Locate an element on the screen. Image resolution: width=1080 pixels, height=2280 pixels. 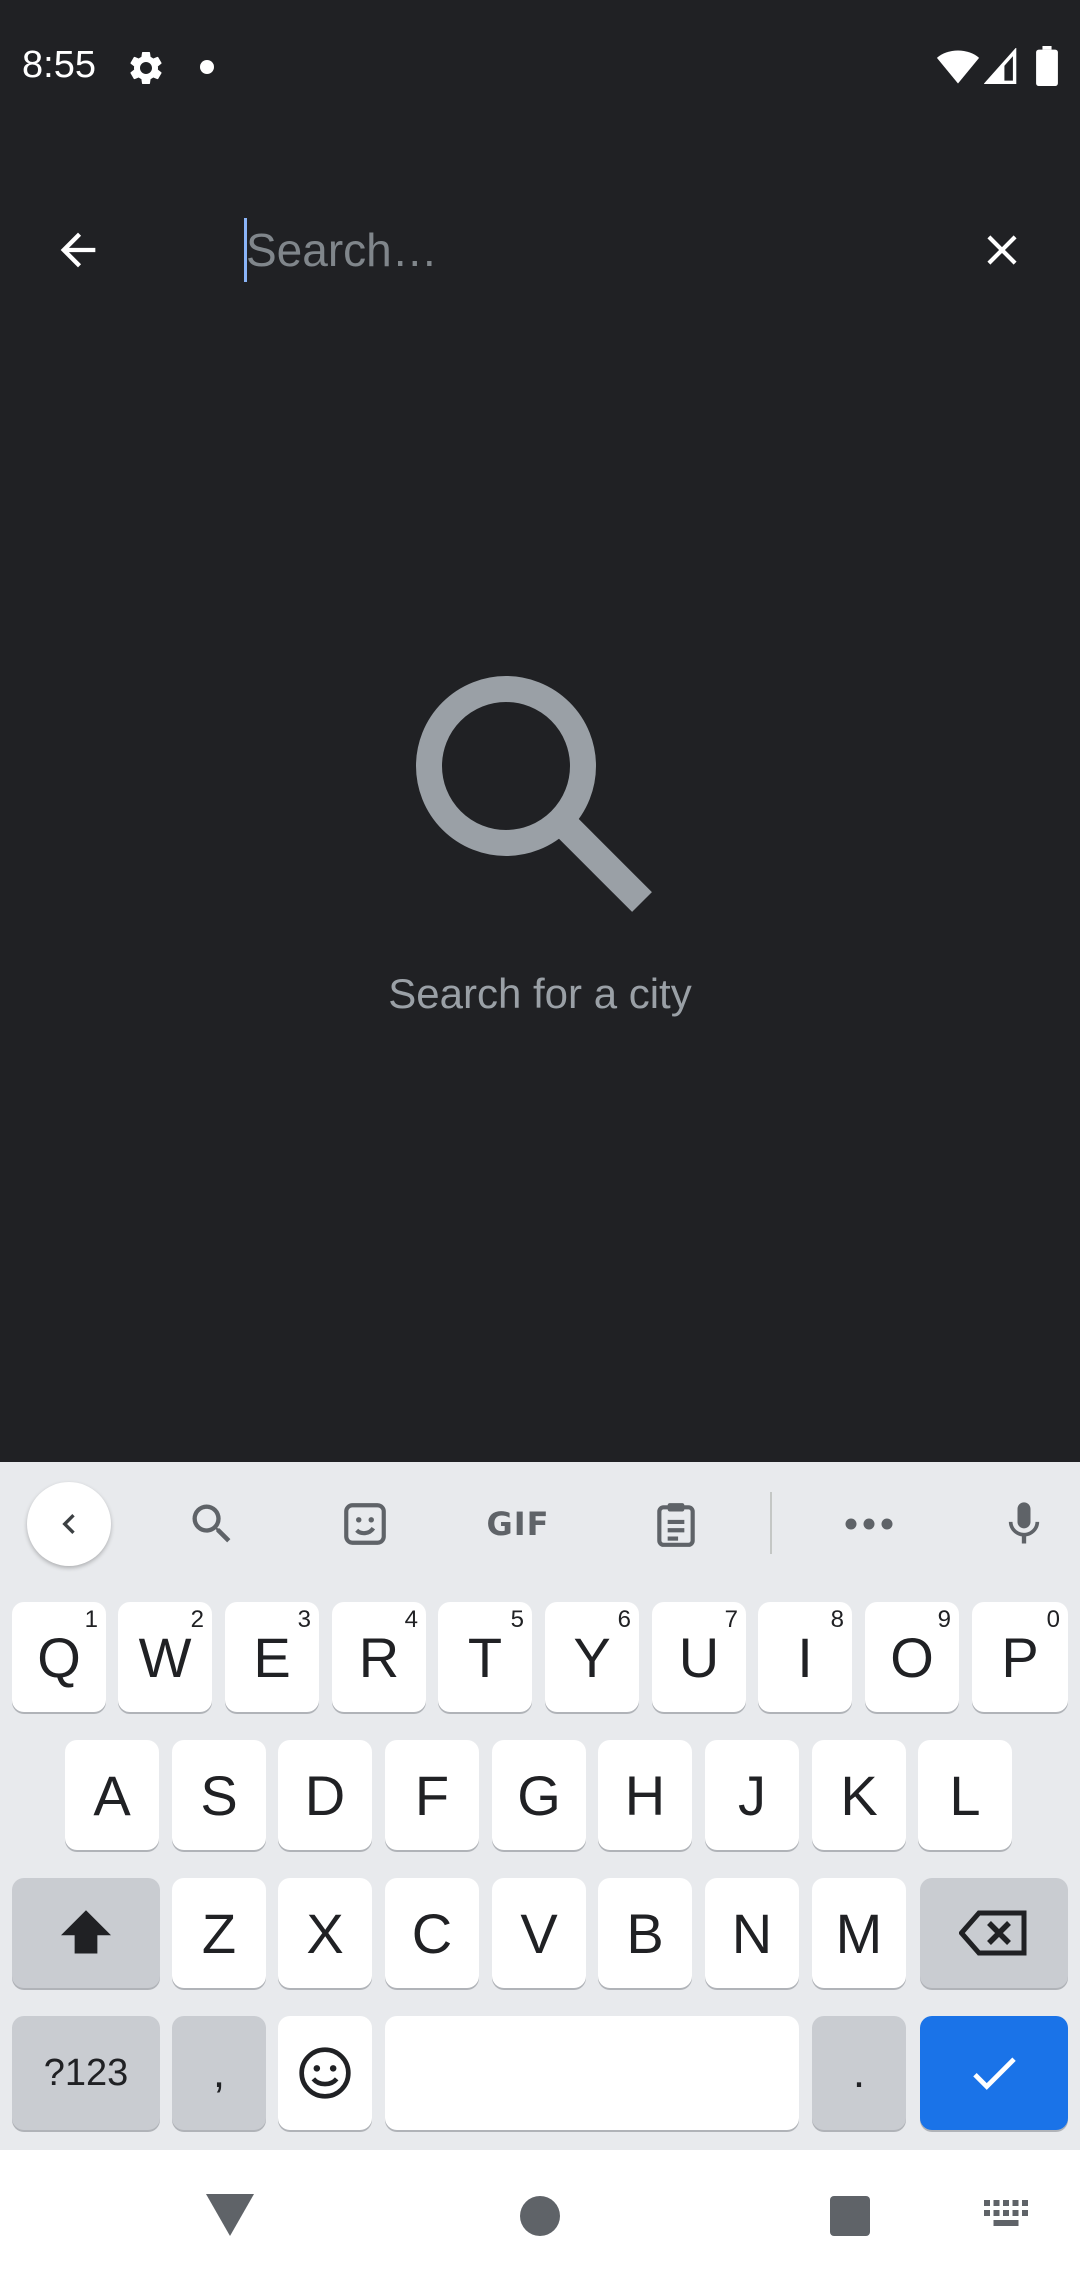
clear-button is located at coordinates (1002, 250).